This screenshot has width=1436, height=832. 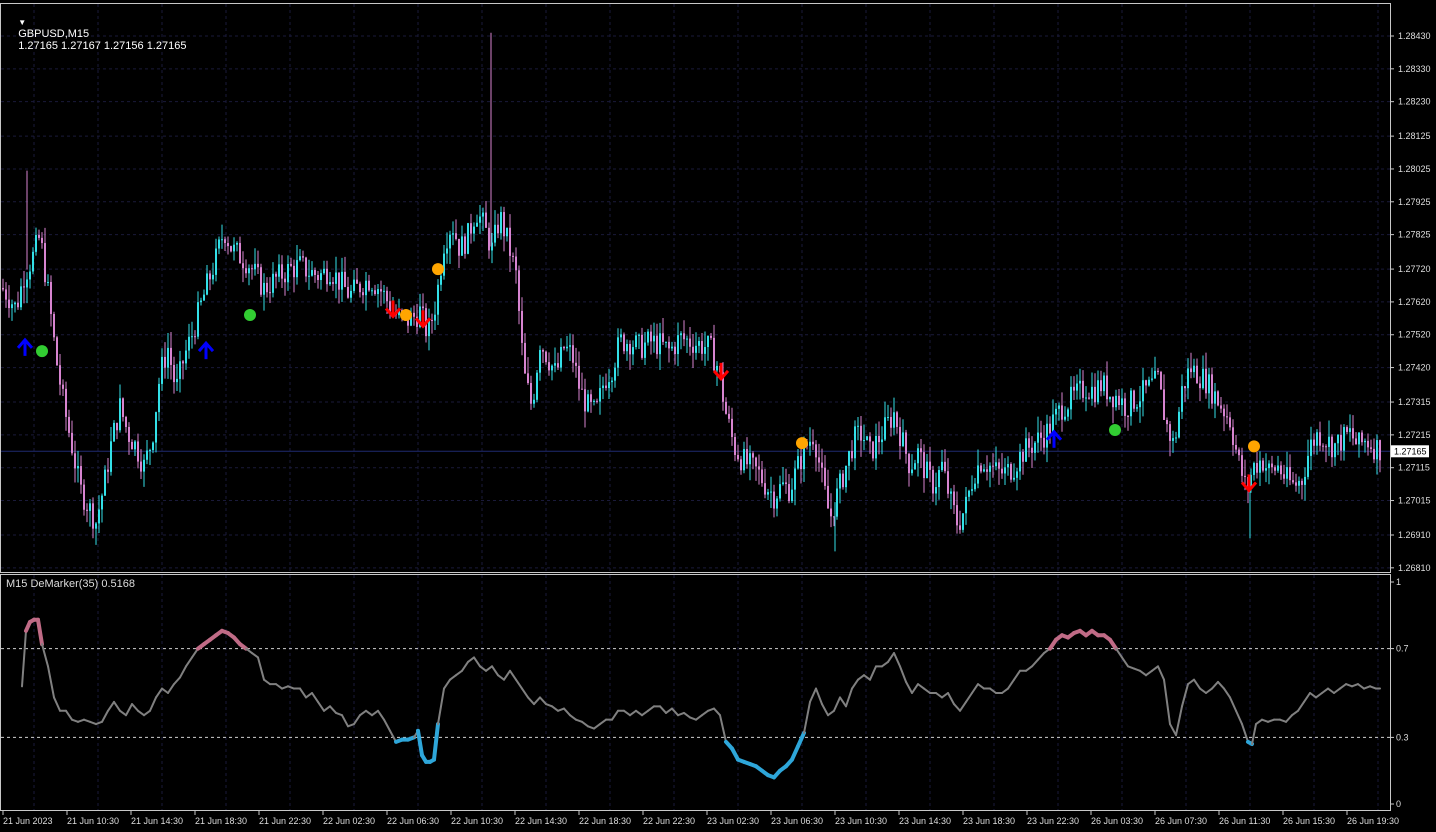 I want to click on price-axis-label: 1.27015, so click(x=1414, y=501).